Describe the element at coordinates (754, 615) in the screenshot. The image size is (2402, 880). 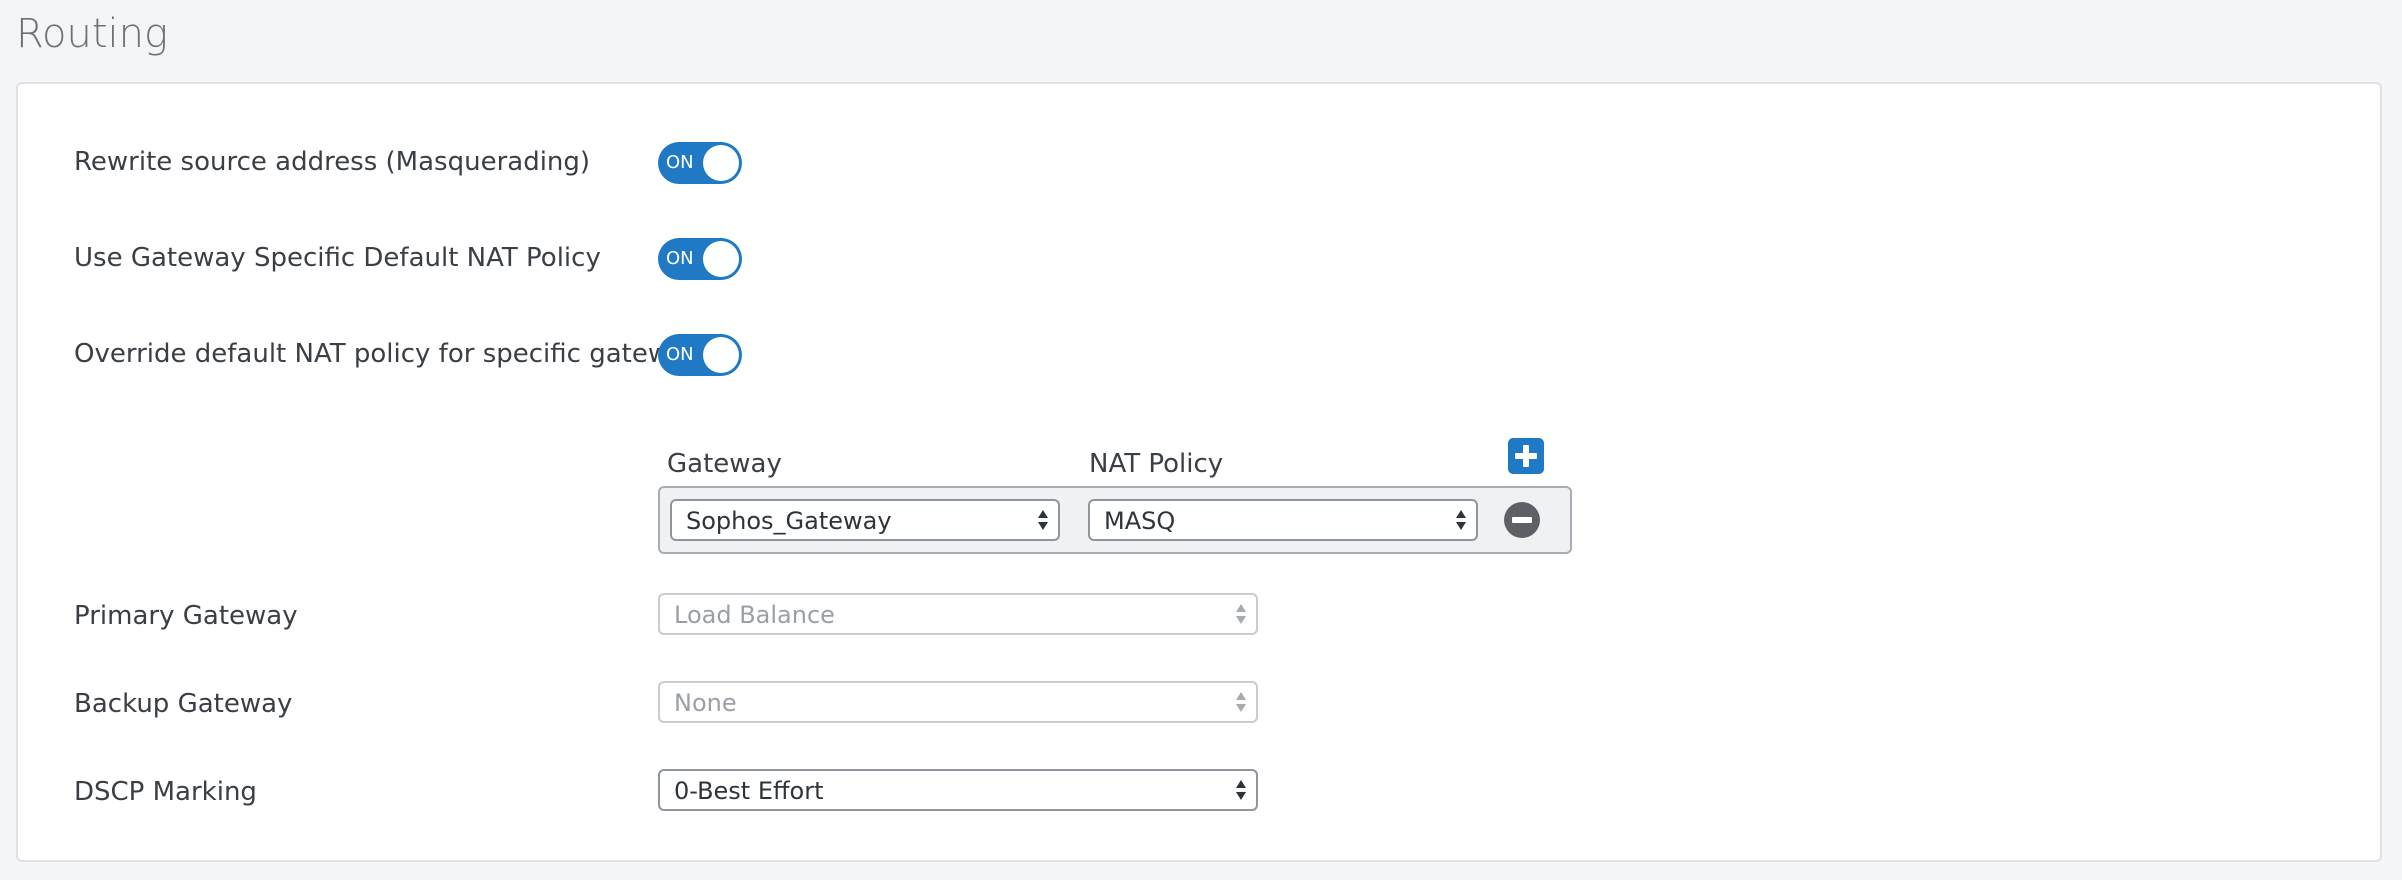
I see `primary-gateway-value: Load Balance` at that location.